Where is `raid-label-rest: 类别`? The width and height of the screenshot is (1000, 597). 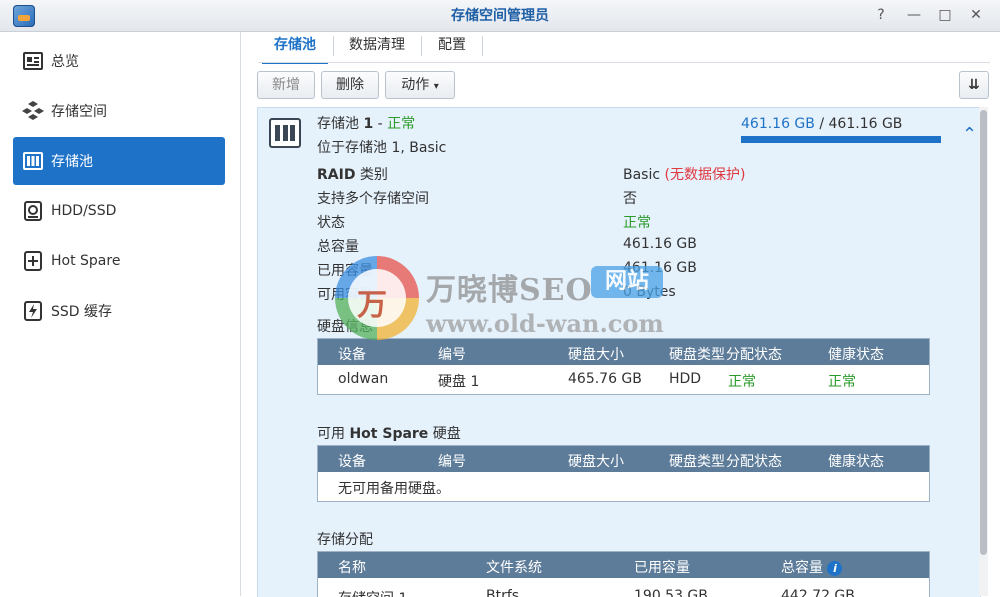 raid-label-rest: 类别 is located at coordinates (371, 175).